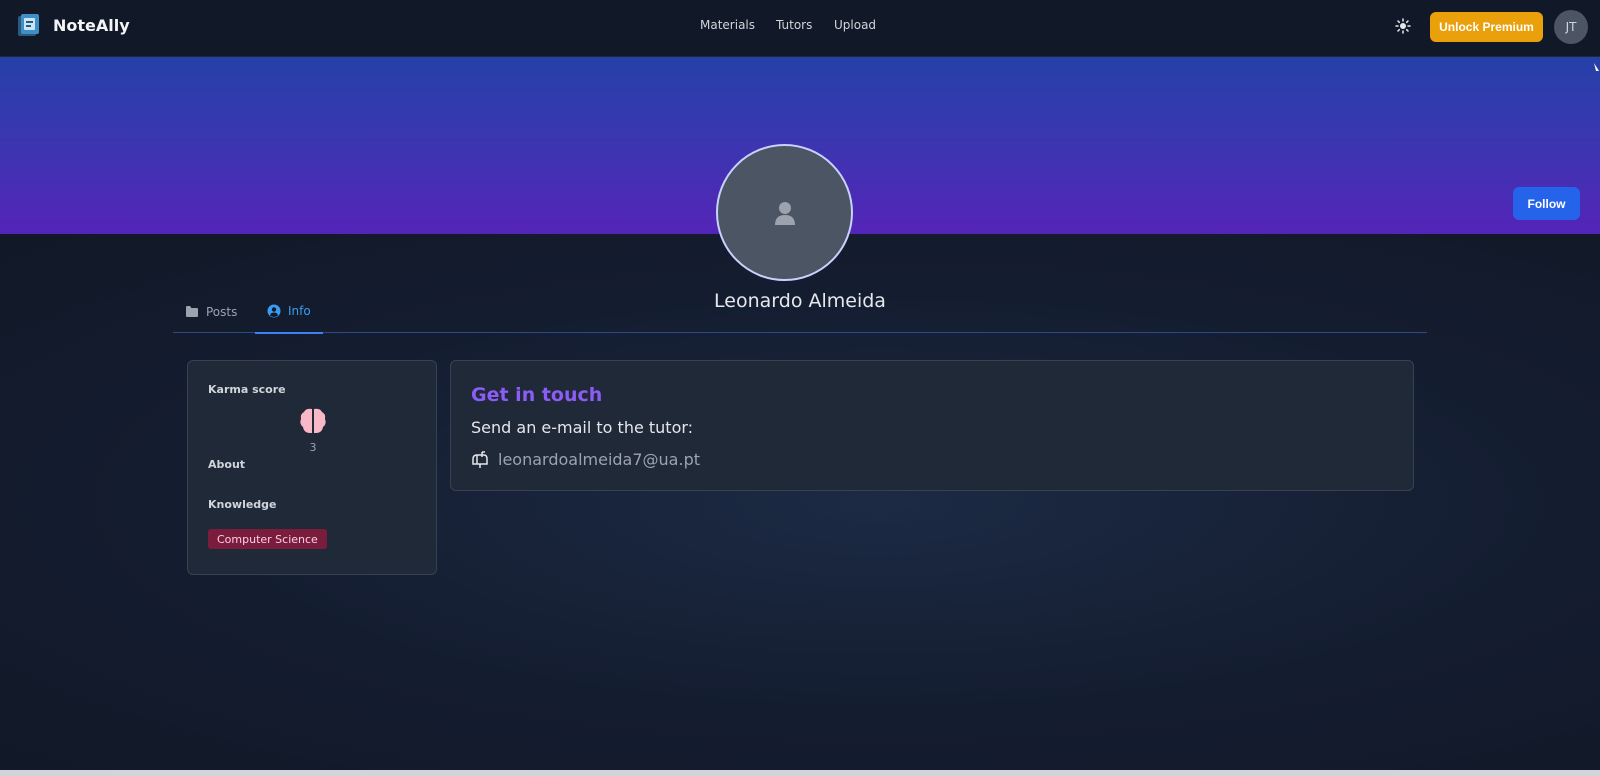 The width and height of the screenshot is (1600, 776). Describe the element at coordinates (313, 447) in the screenshot. I see `karma-value: 3` at that location.